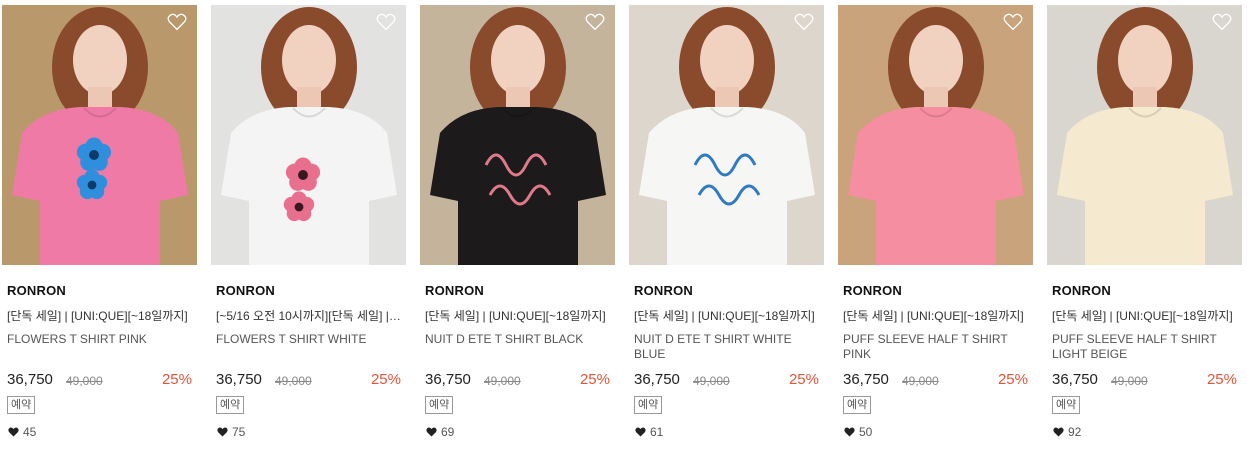 The image size is (1247, 458). I want to click on like-count-value: 69, so click(448, 432).